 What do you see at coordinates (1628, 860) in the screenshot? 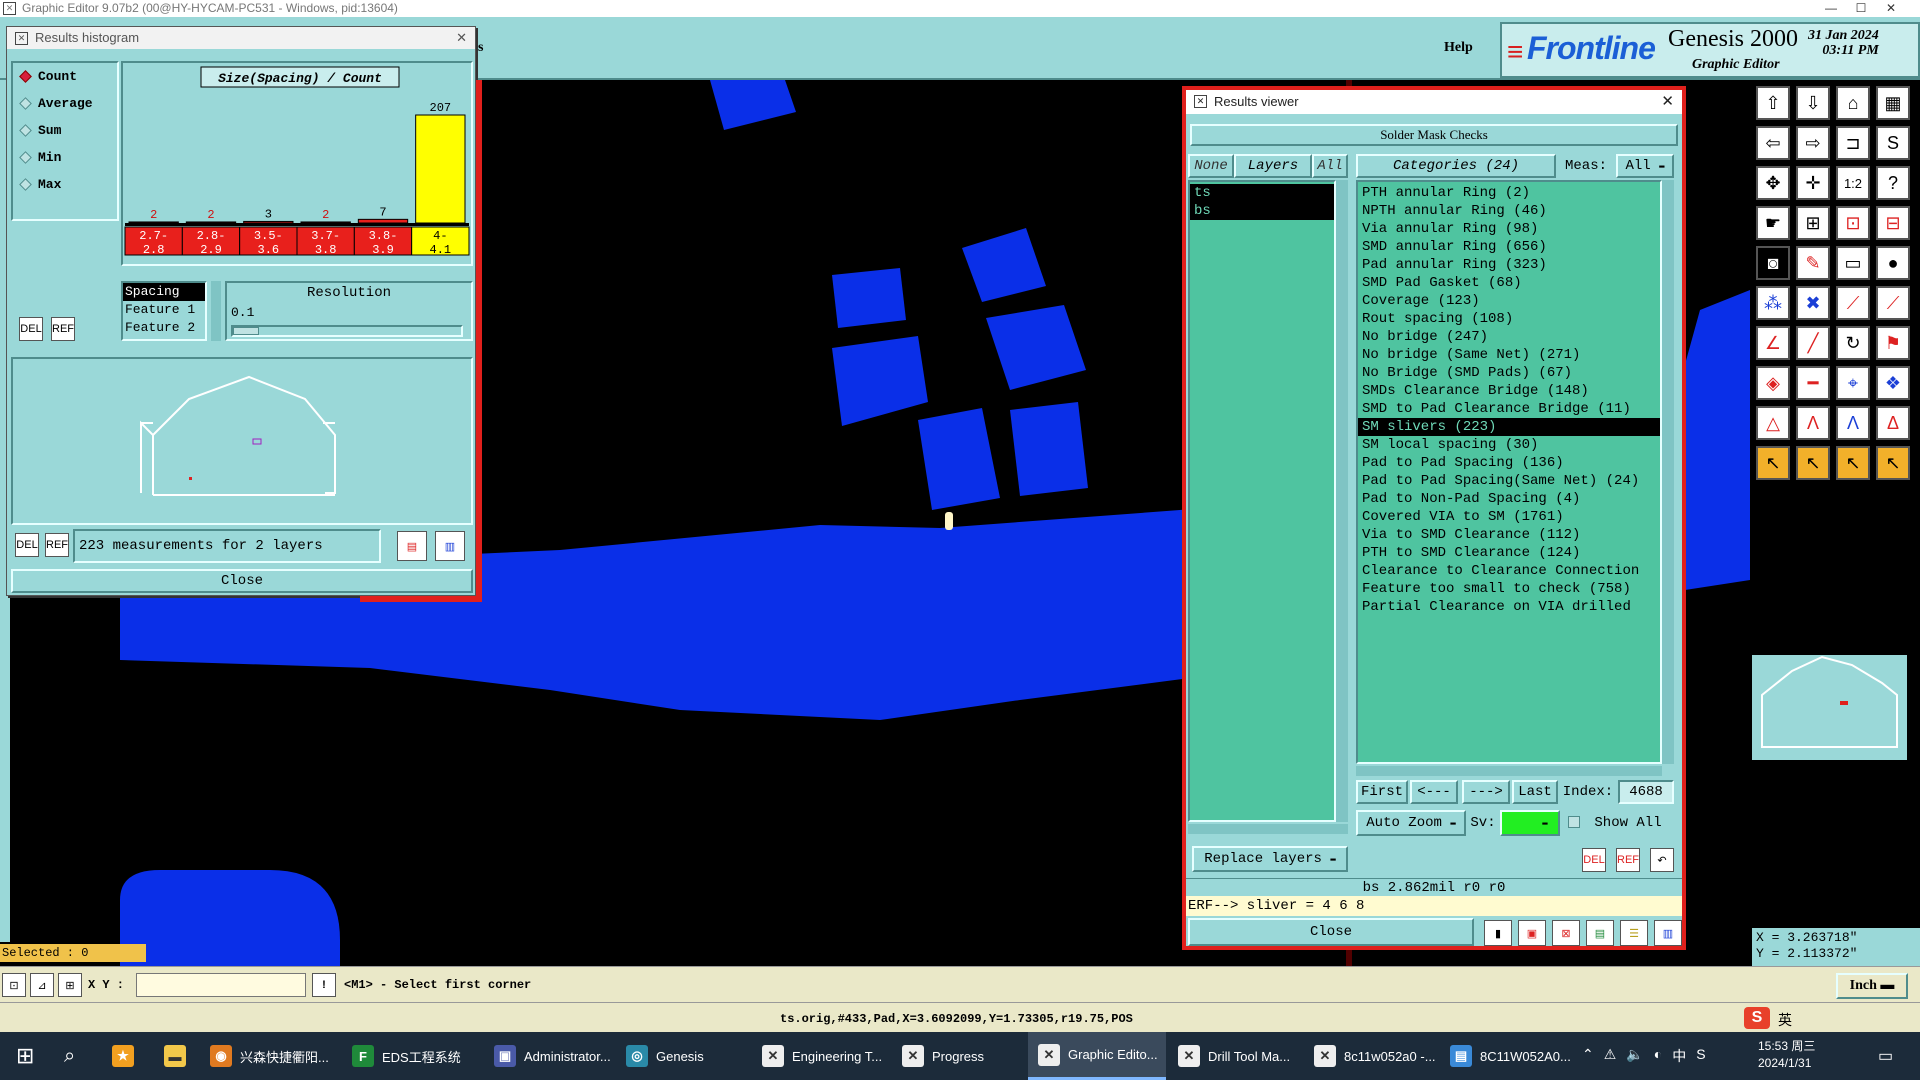
I see `viewer-ref-icon: REF` at bounding box center [1628, 860].